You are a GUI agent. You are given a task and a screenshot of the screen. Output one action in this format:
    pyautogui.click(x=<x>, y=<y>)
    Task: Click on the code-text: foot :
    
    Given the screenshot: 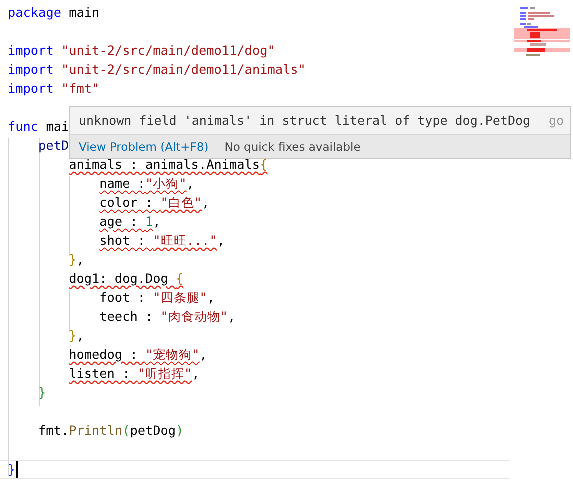 What is the action you would take?
    pyautogui.click(x=123, y=298)
    